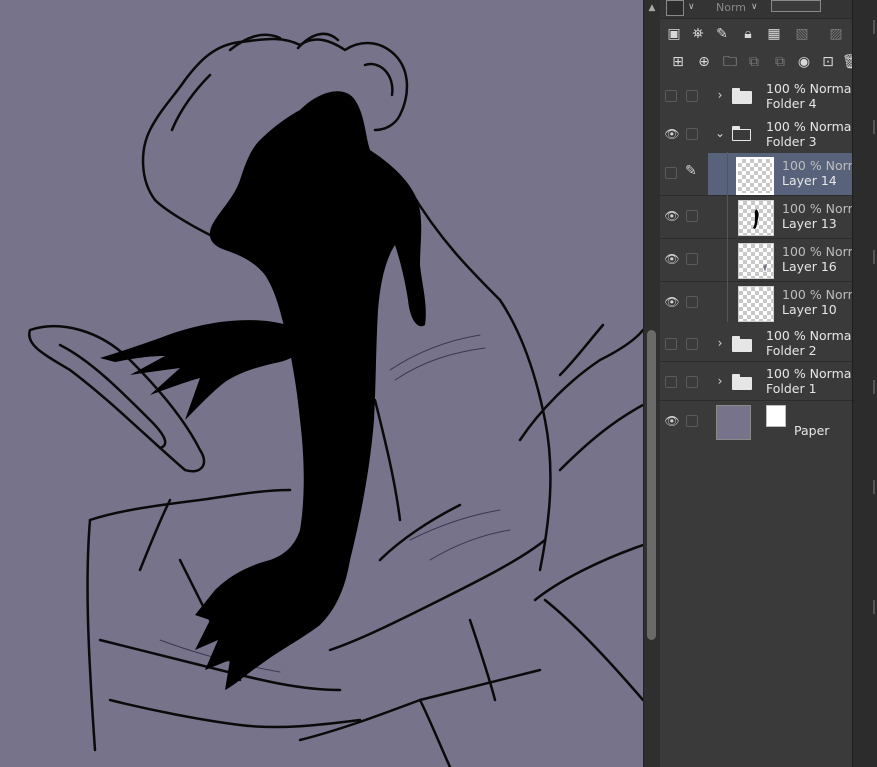  Describe the element at coordinates (675, 8) in the screenshot. I see `layer-color-swatch` at that location.